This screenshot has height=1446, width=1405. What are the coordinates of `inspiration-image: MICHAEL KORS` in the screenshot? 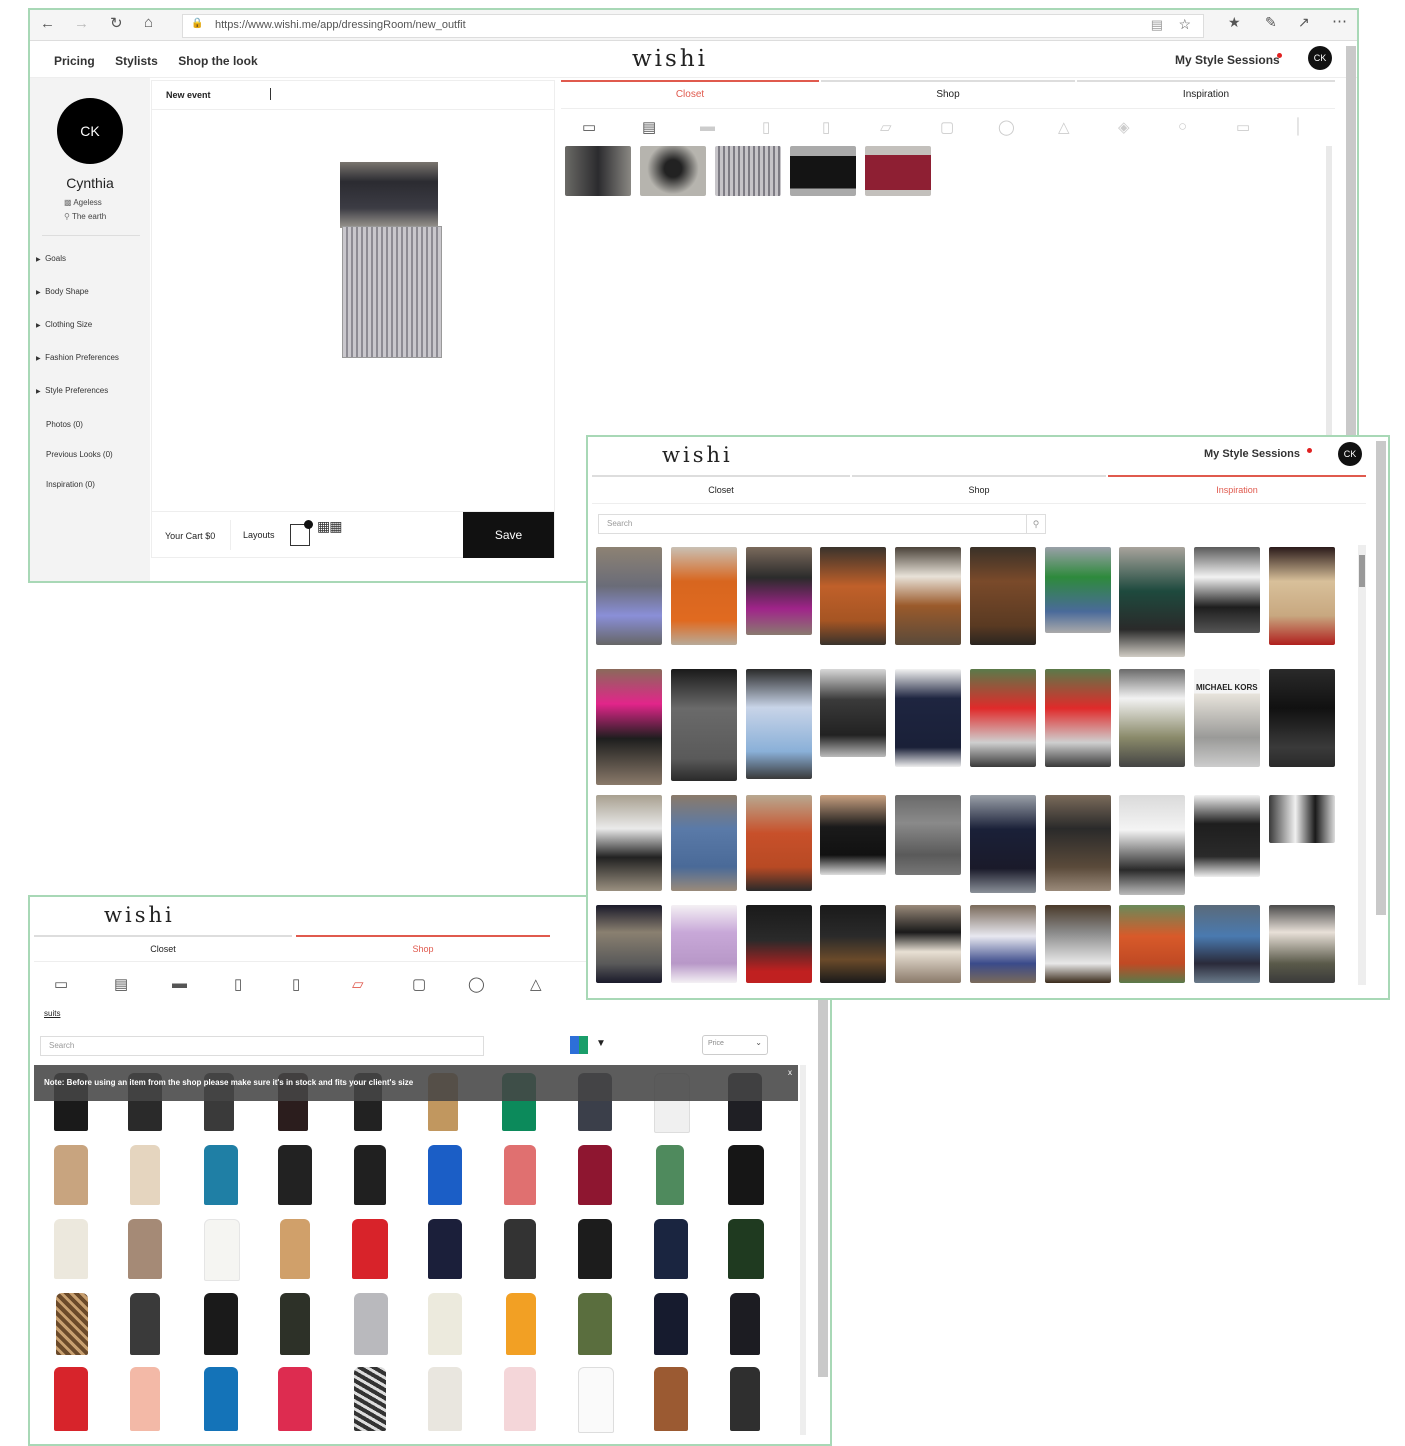 It's located at (1227, 718).